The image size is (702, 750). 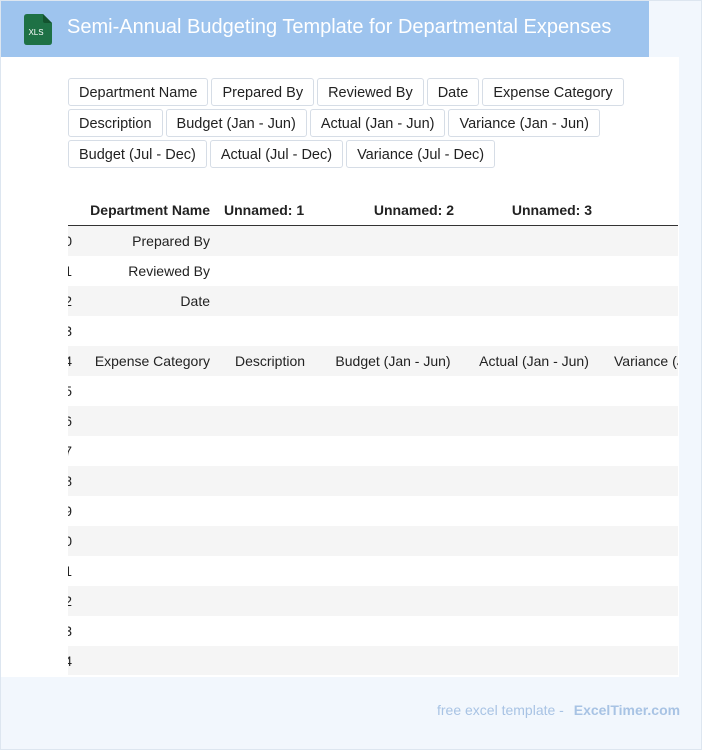 What do you see at coordinates (377, 123) in the screenshot?
I see `column-tag: Actual (Jan - Jun)` at bounding box center [377, 123].